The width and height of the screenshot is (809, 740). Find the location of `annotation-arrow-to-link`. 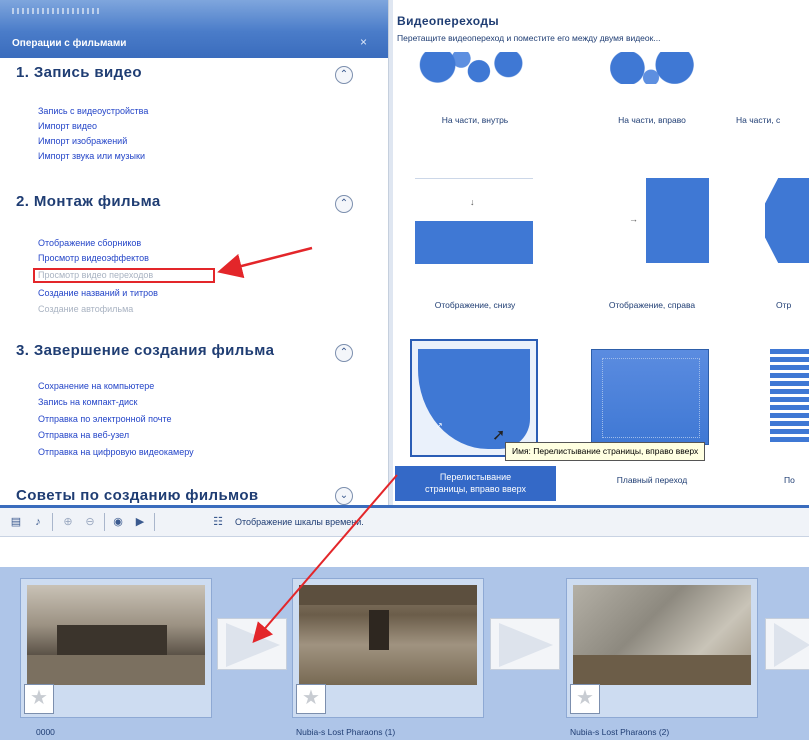

annotation-arrow-to-link is located at coordinates (265, 262).